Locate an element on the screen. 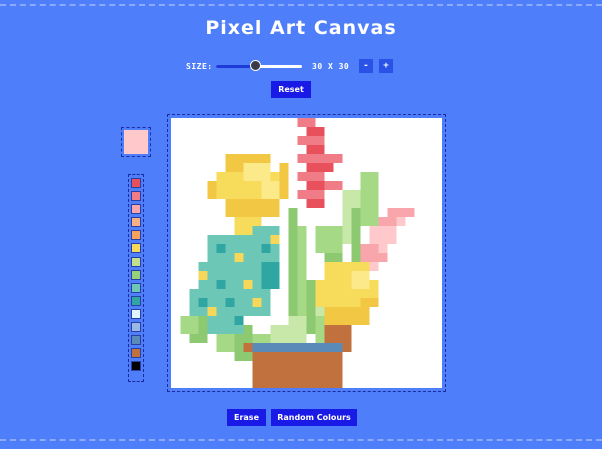  size-control: SIZE: 30 X 30 - + is located at coordinates (289, 66).